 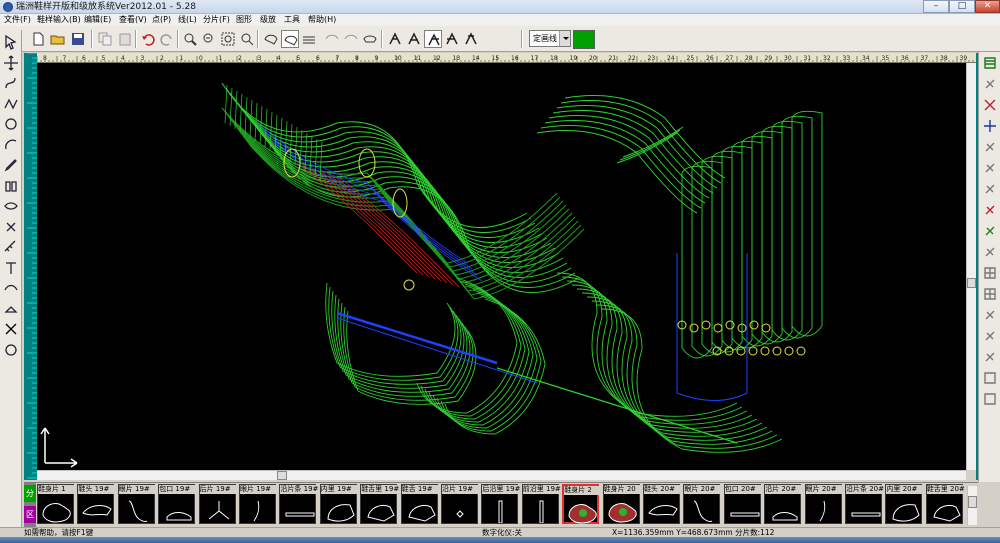 What do you see at coordinates (11, 104) in the screenshot?
I see `zigzag-tool-button` at bounding box center [11, 104].